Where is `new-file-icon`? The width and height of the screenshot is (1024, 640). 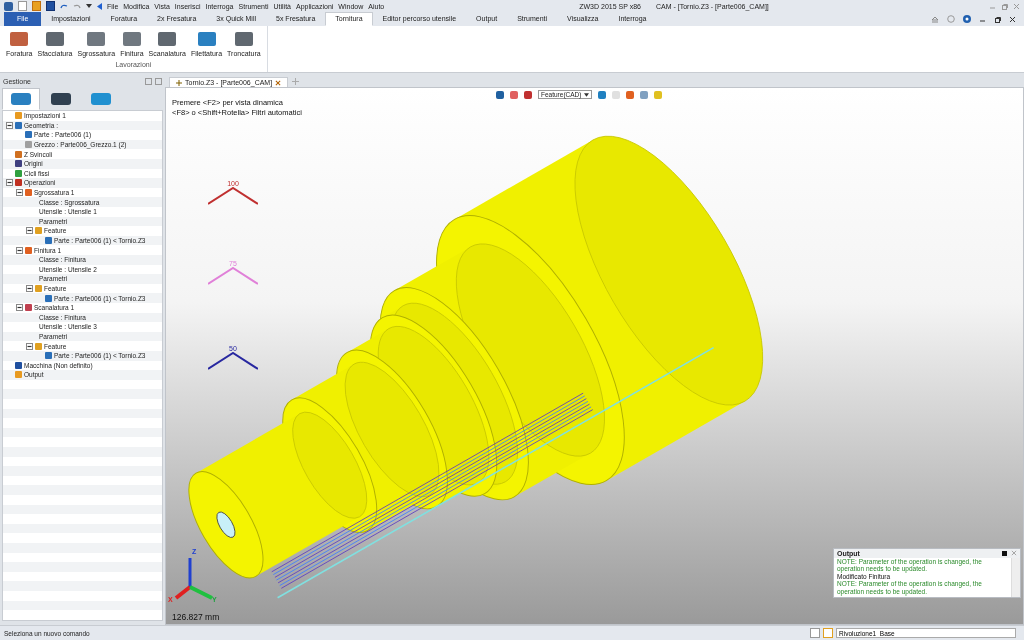 new-file-icon is located at coordinates (22, 6).